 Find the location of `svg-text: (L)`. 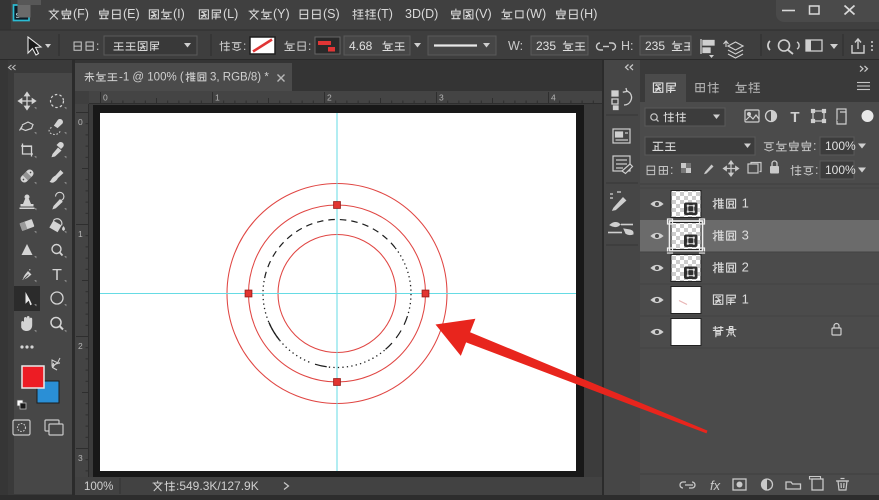

svg-text: (L) is located at coordinates (230, 14).